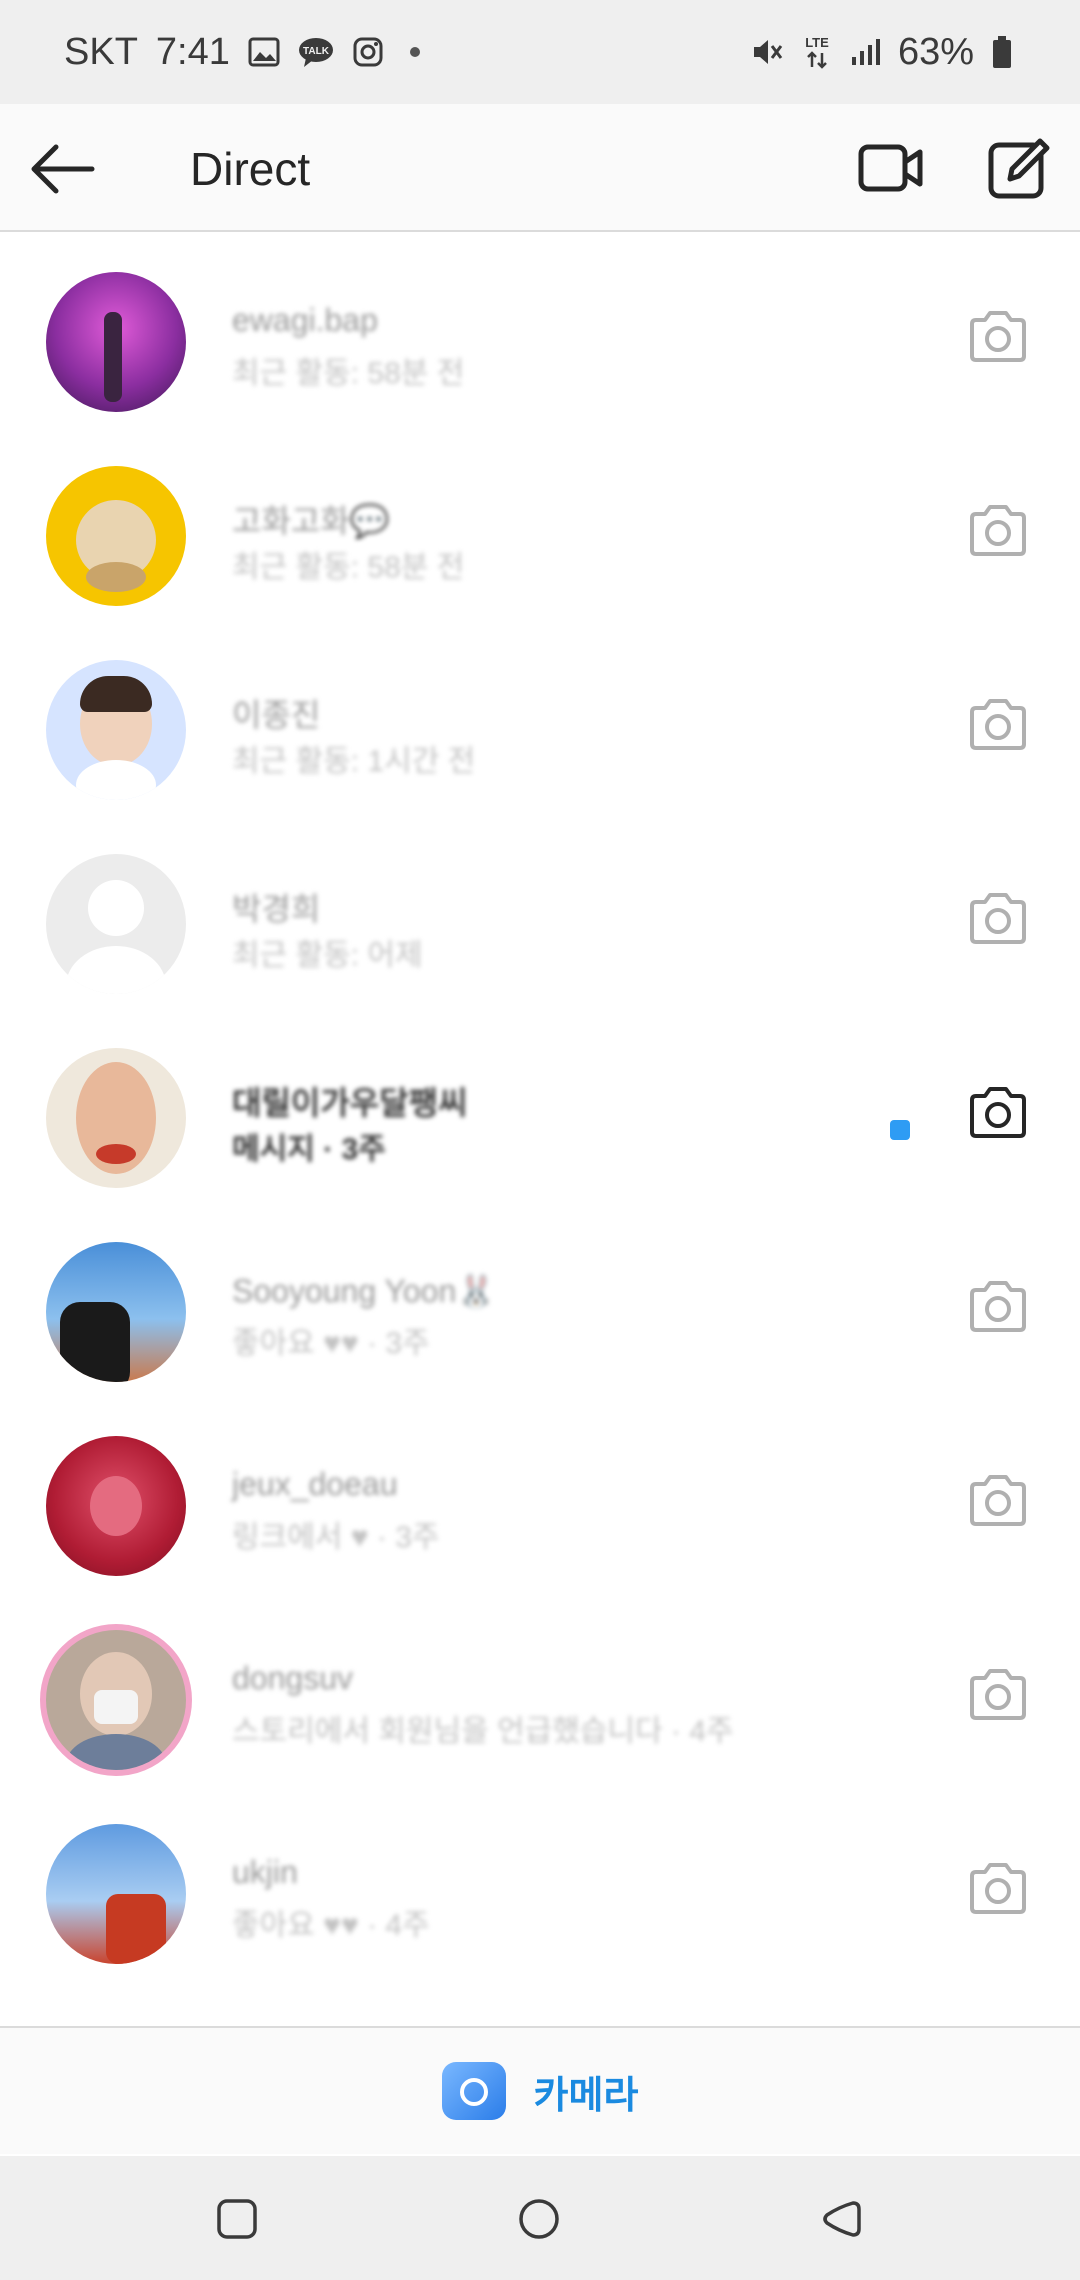 The image size is (1080, 2280). What do you see at coordinates (276, 715) in the screenshot?
I see `thread-name: 이종진` at bounding box center [276, 715].